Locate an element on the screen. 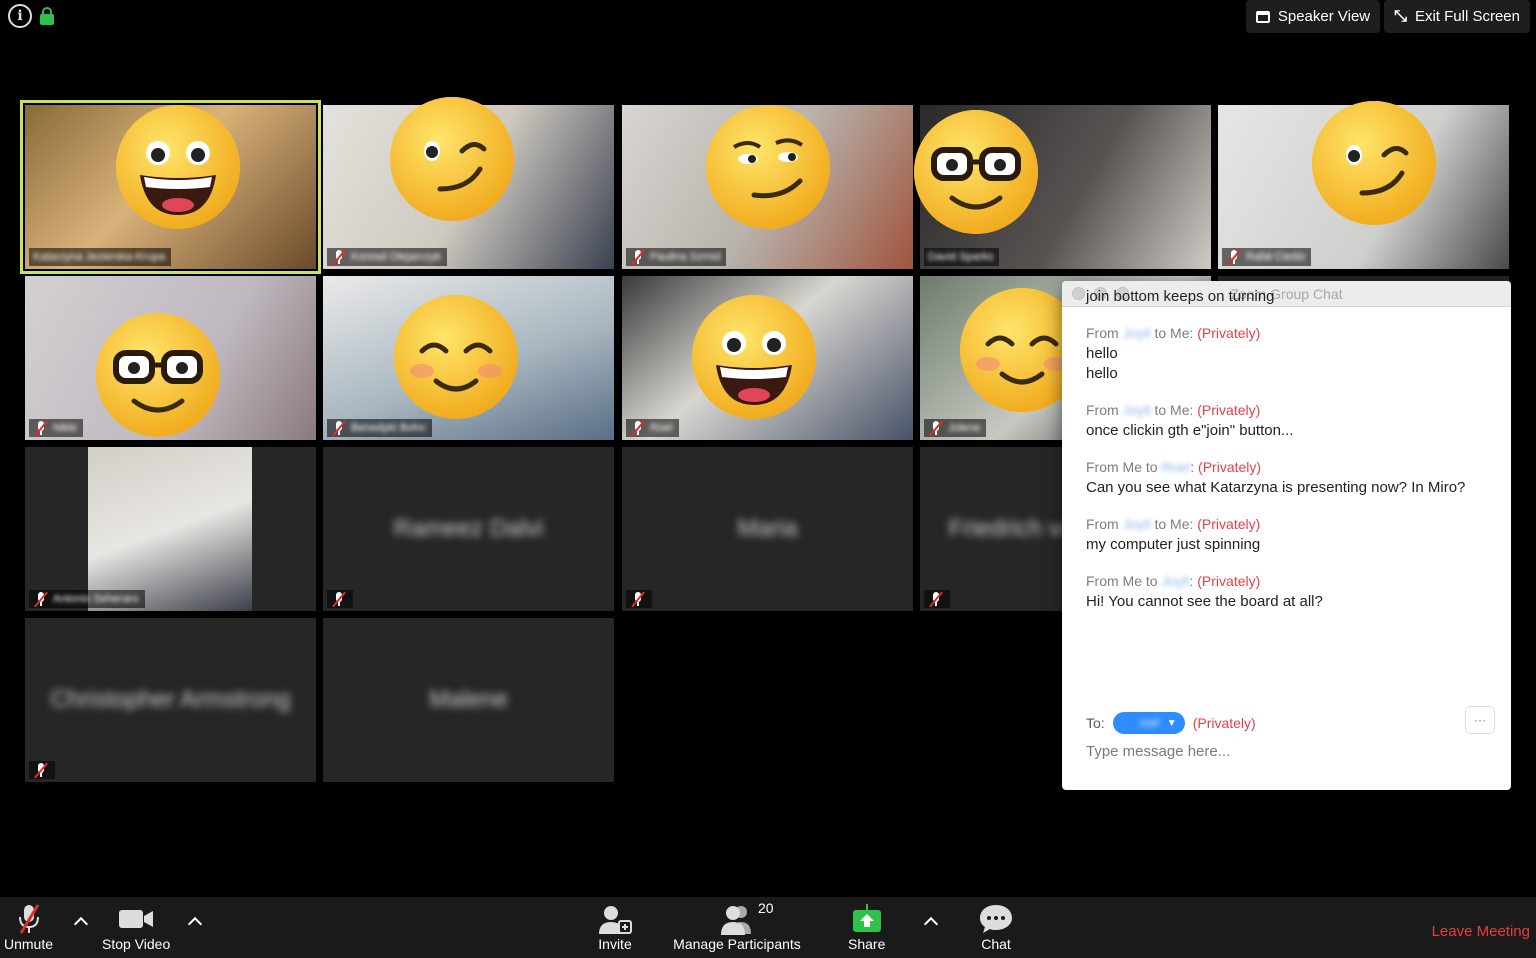  chat-button: Chat is located at coordinates (996, 927).